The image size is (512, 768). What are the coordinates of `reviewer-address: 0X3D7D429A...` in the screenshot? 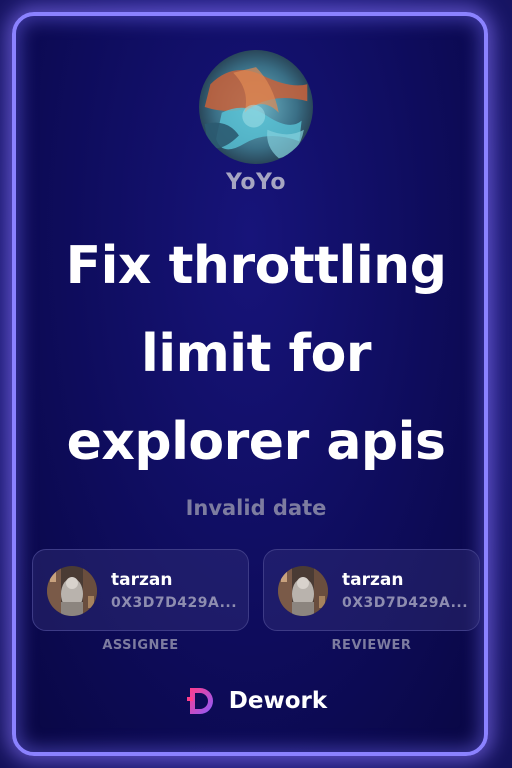 It's located at (405, 603).